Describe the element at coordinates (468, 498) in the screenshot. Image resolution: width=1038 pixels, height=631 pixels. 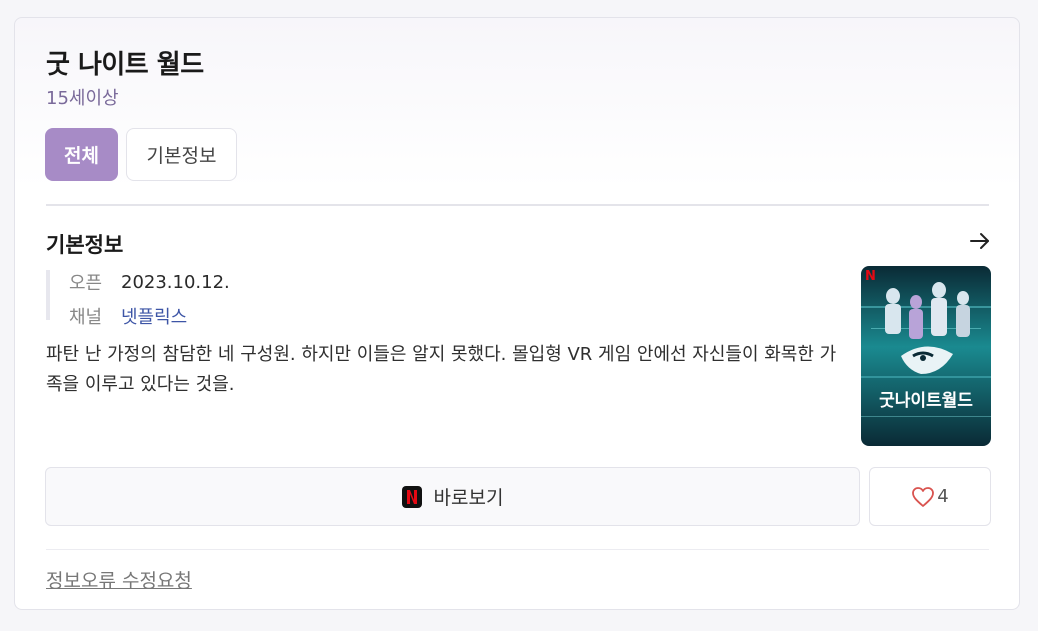
I see `watch-label: 바로보기` at that location.